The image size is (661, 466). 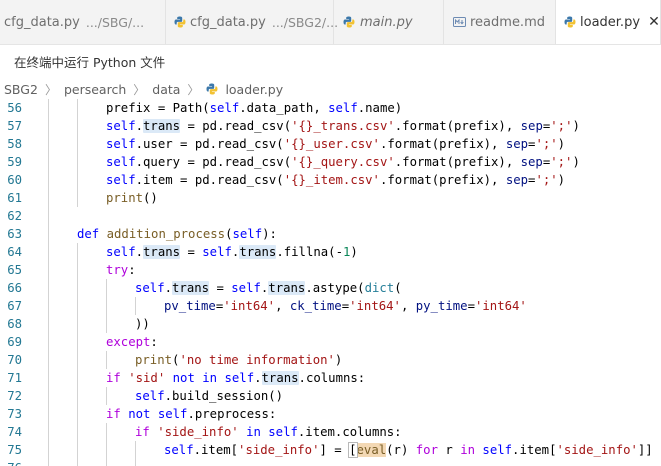 What do you see at coordinates (142, 324) in the screenshot?
I see `code-text: ))` at bounding box center [142, 324].